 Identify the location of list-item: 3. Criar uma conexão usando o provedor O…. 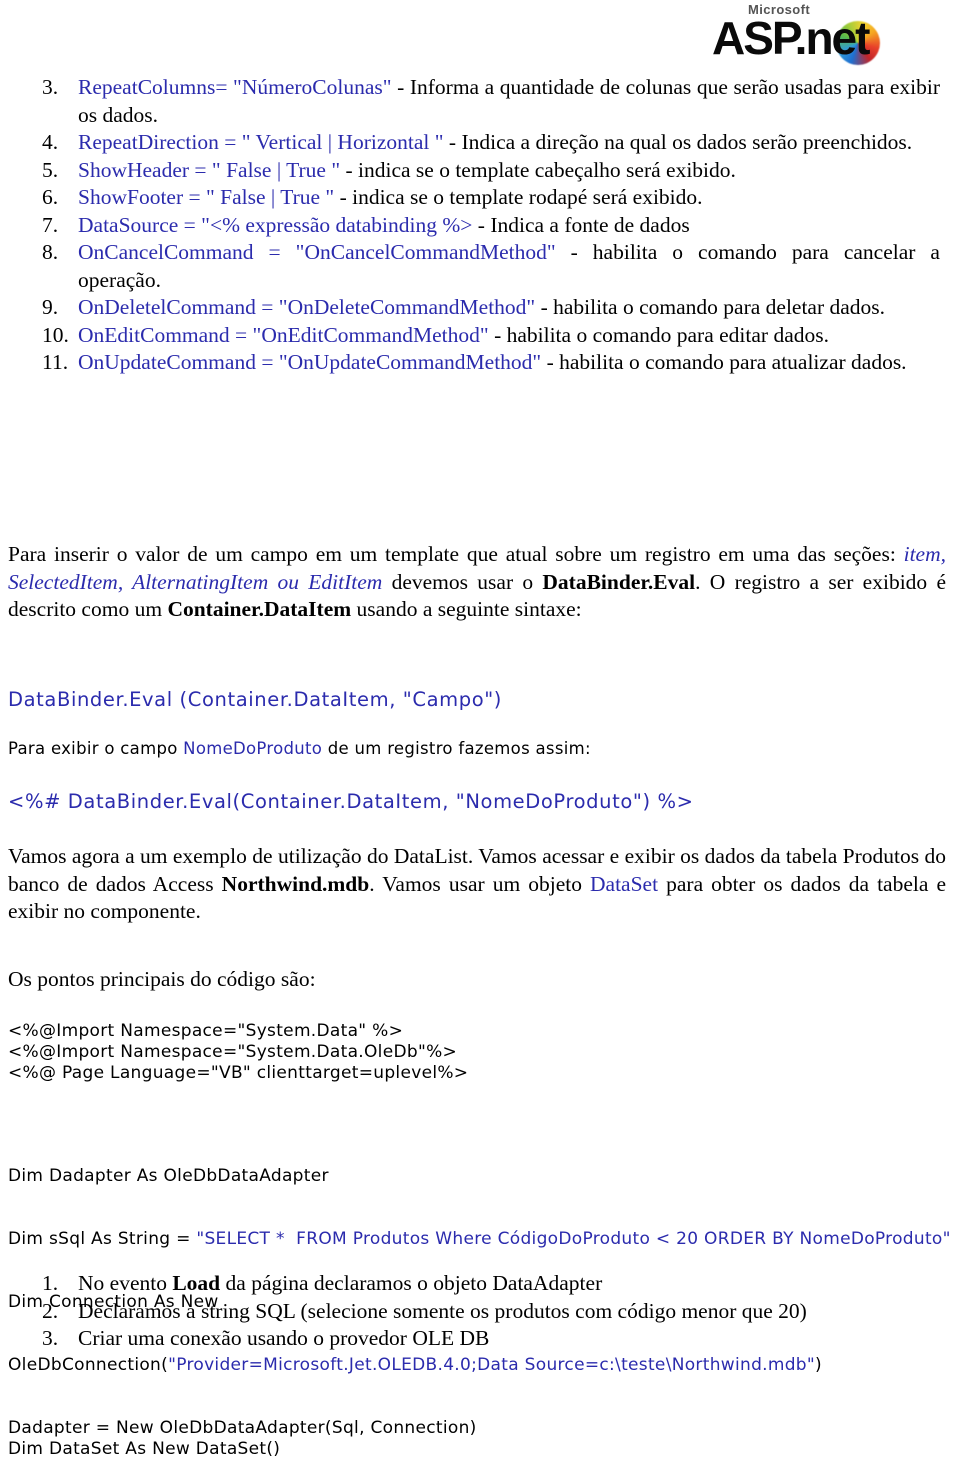
(470, 1339).